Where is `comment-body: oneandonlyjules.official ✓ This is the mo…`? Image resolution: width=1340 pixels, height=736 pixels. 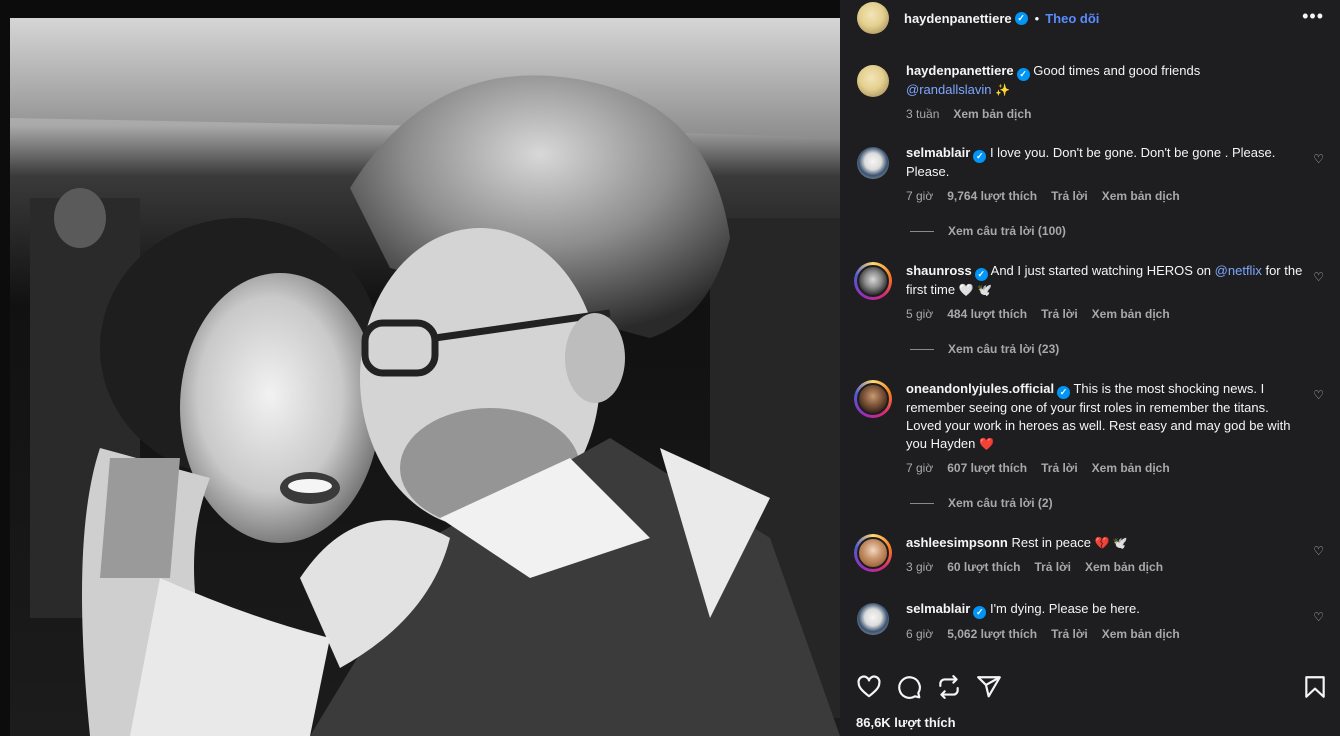
comment-body: oneandonlyjules.official ✓ This is the mo… is located at coordinates (1106, 428).